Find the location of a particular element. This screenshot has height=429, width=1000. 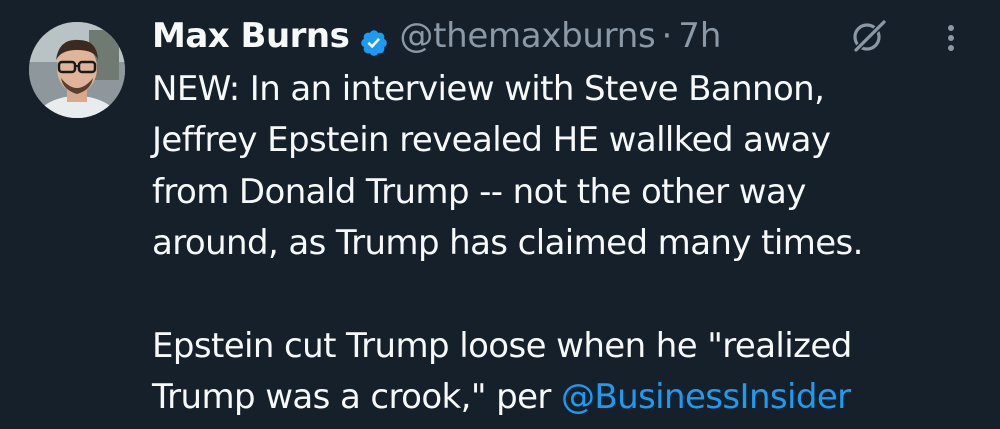

grok-icon is located at coordinates (868, 36).